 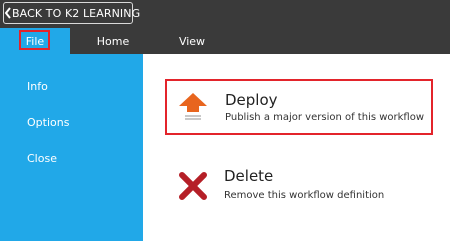 I want to click on tab-view: View, so click(x=192, y=41).